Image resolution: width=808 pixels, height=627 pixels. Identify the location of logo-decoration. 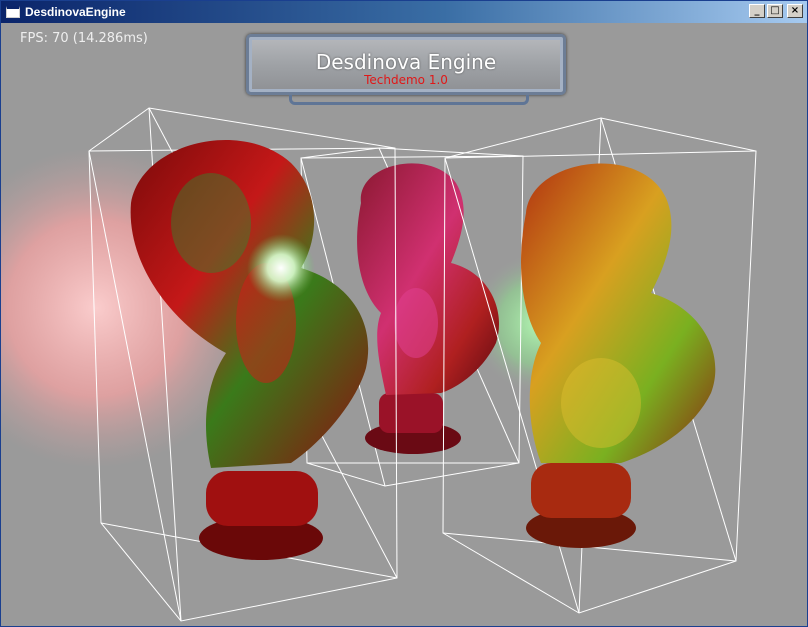
(409, 100).